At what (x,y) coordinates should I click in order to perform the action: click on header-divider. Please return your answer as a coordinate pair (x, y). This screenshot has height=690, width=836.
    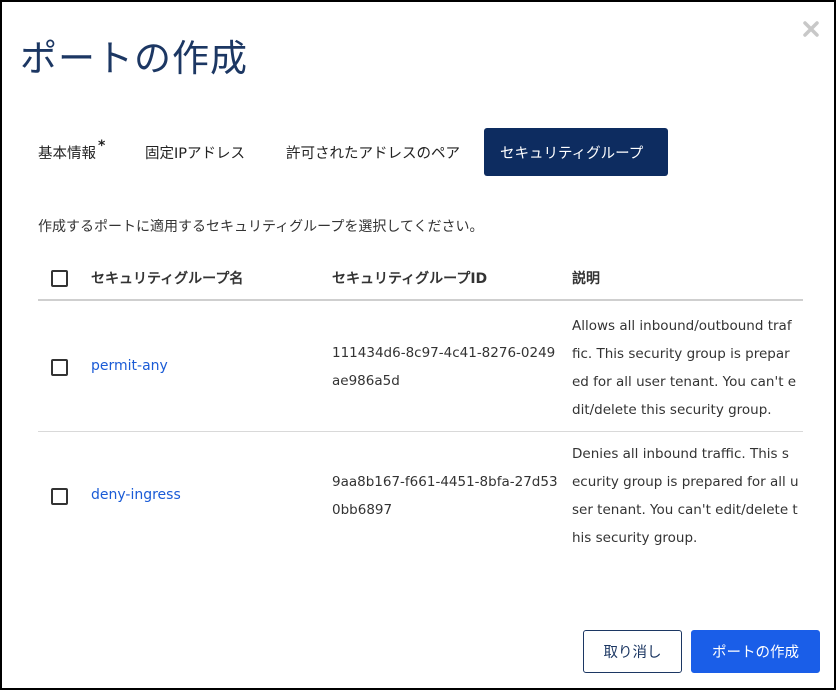
    Looking at the image, I should click on (420, 300).